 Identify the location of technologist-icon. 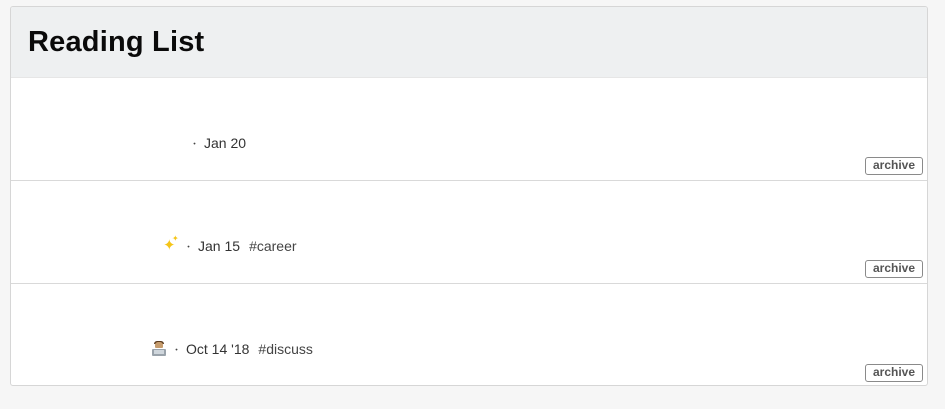
(159, 348).